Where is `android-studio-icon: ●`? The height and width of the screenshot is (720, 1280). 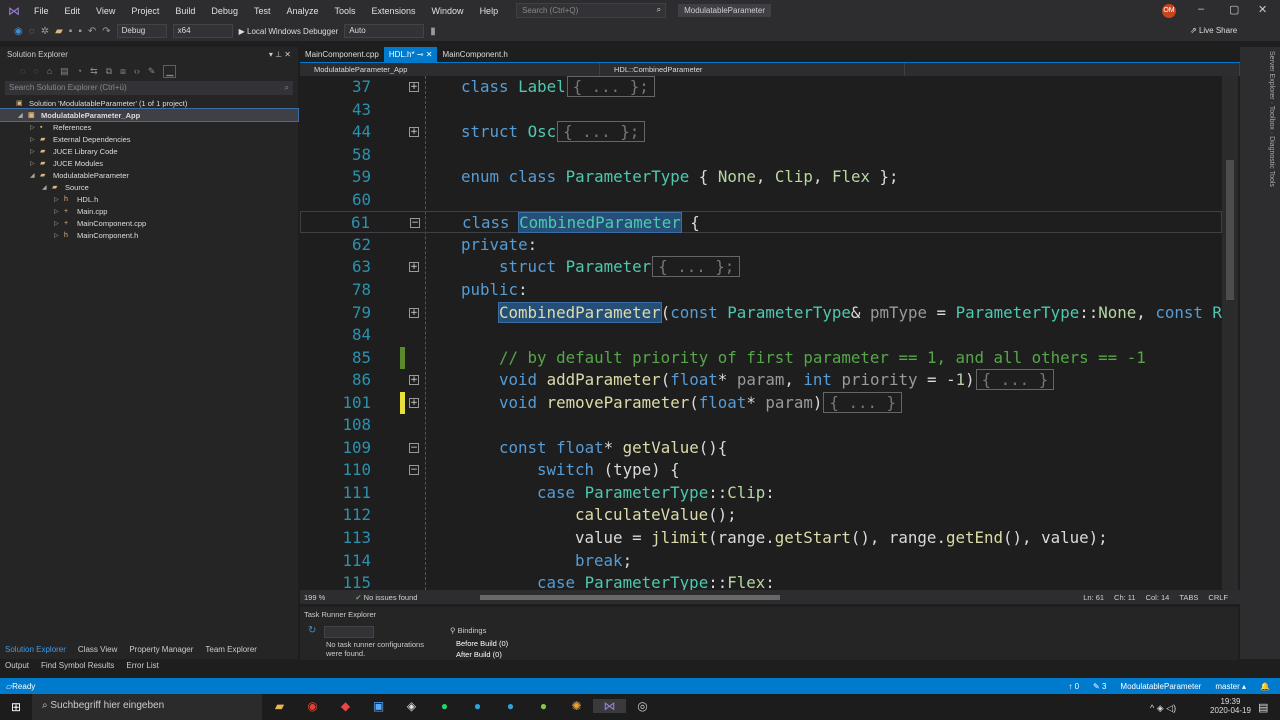 android-studio-icon: ● is located at coordinates (543, 706).